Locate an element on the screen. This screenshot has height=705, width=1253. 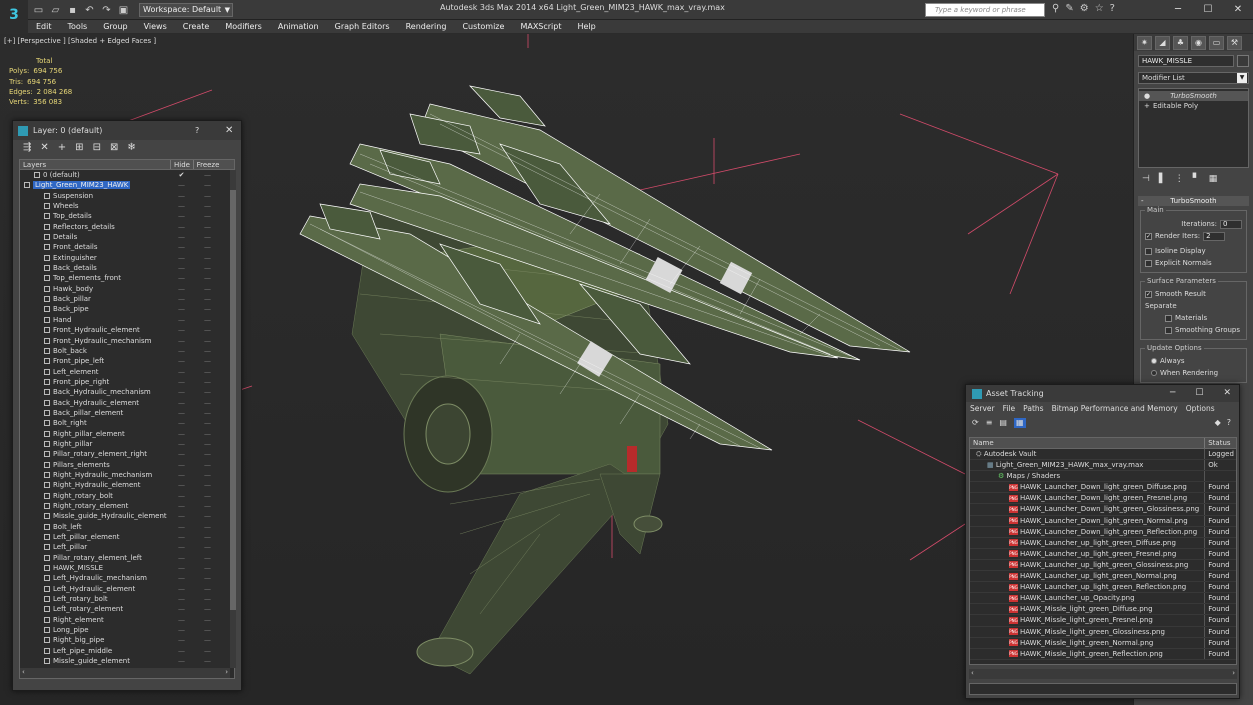
remove-modifier-icon: ▘ is located at coordinates (1196, 179).